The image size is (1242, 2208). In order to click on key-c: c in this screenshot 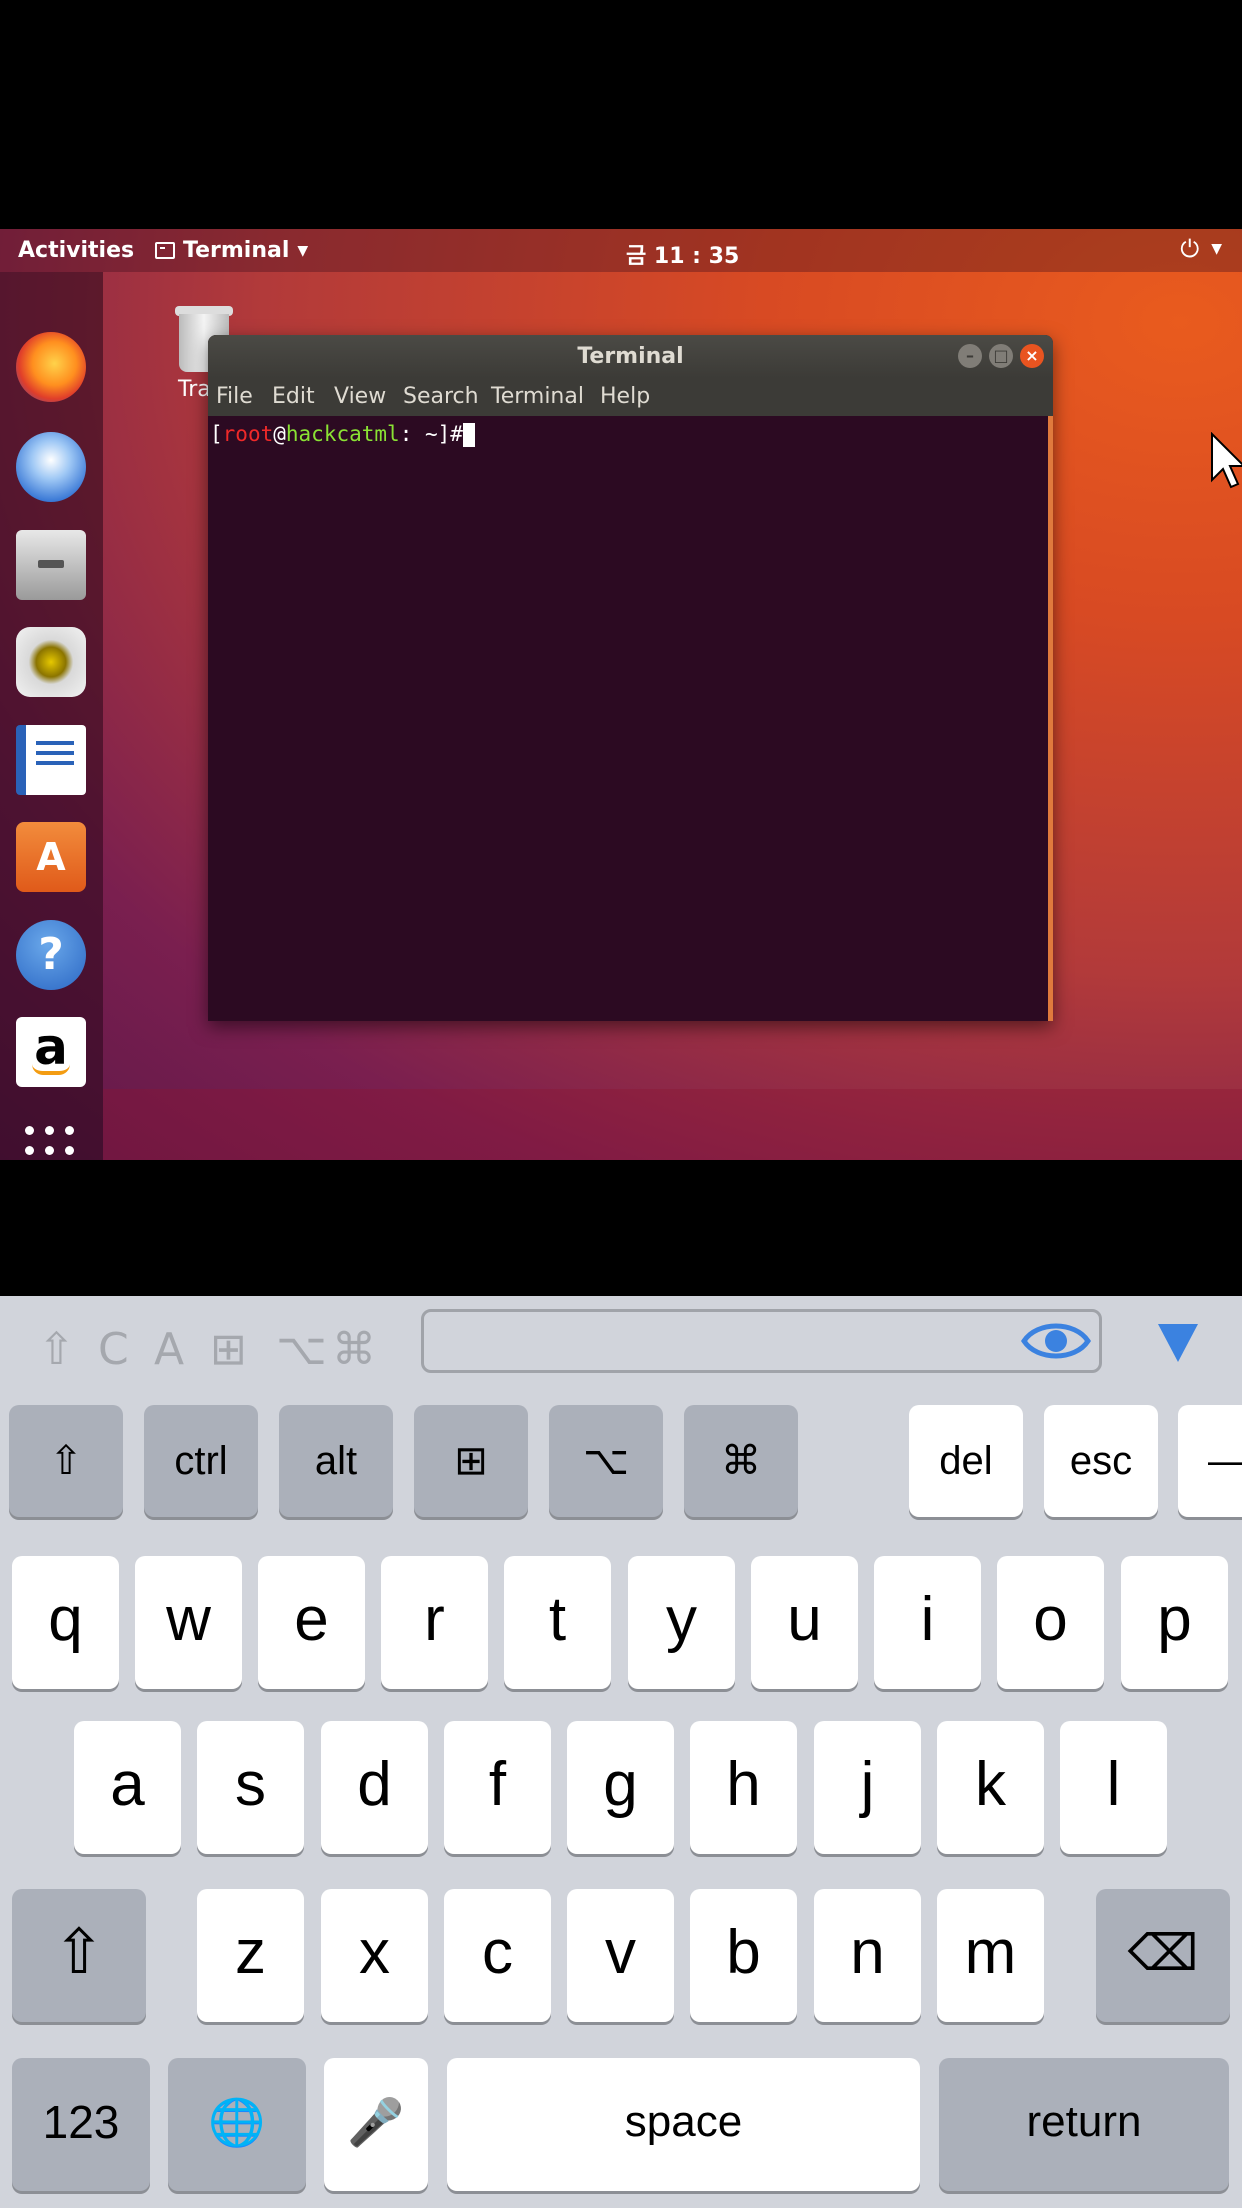, I will do `click(497, 1955)`.